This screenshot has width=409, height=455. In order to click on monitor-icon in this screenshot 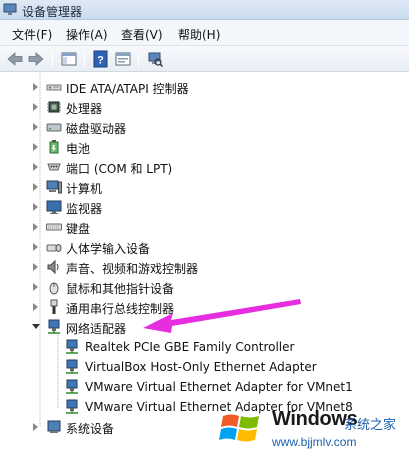, I will do `click(54, 207)`.